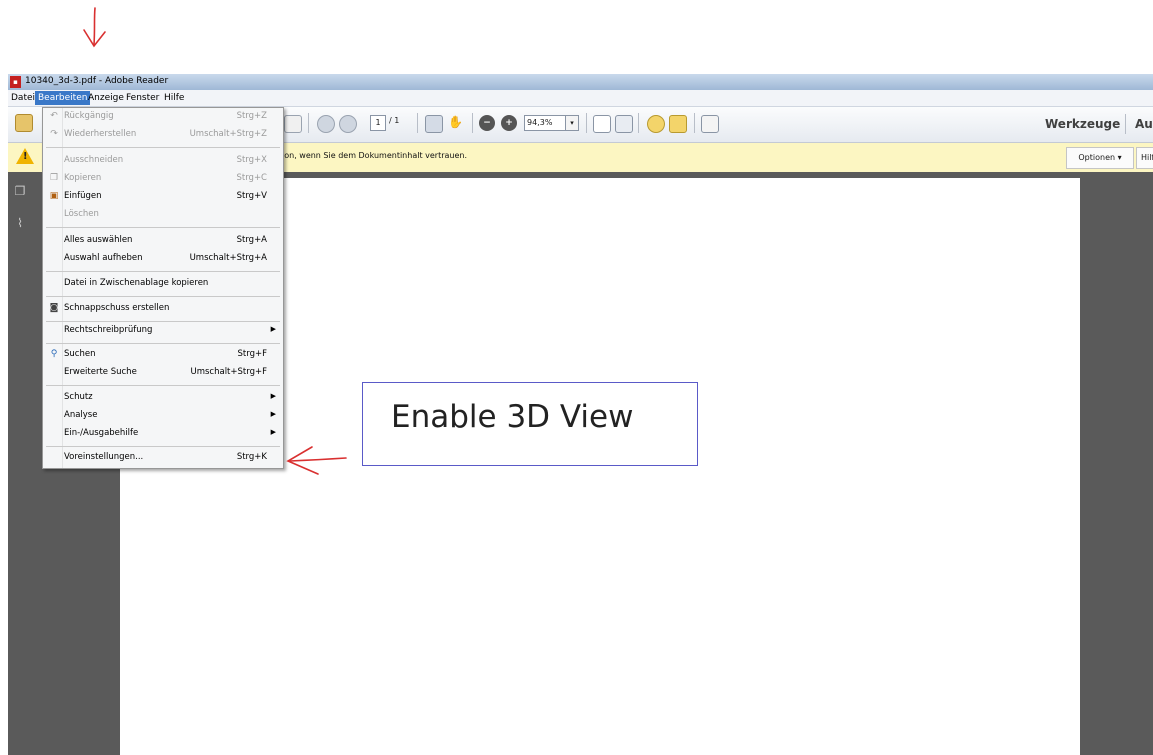  Describe the element at coordinates (83, 178) in the screenshot. I see `menu-item-label: Kopieren` at that location.